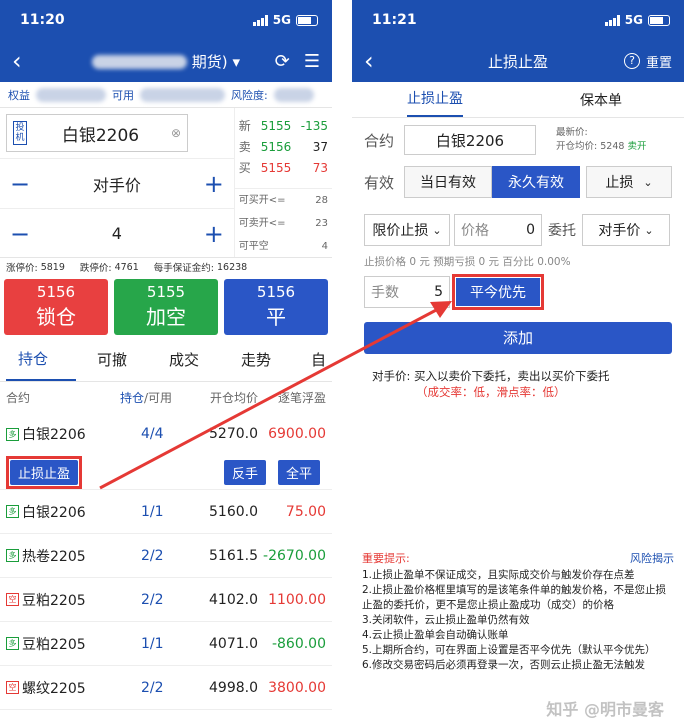  Describe the element at coordinates (601, 100) in the screenshot. I see `tab-breakeven: 保本单` at that location.